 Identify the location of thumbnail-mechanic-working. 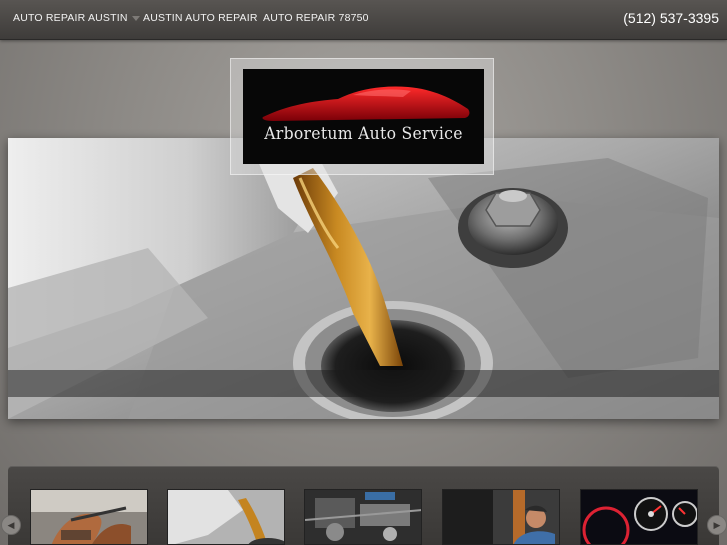
(501, 517).